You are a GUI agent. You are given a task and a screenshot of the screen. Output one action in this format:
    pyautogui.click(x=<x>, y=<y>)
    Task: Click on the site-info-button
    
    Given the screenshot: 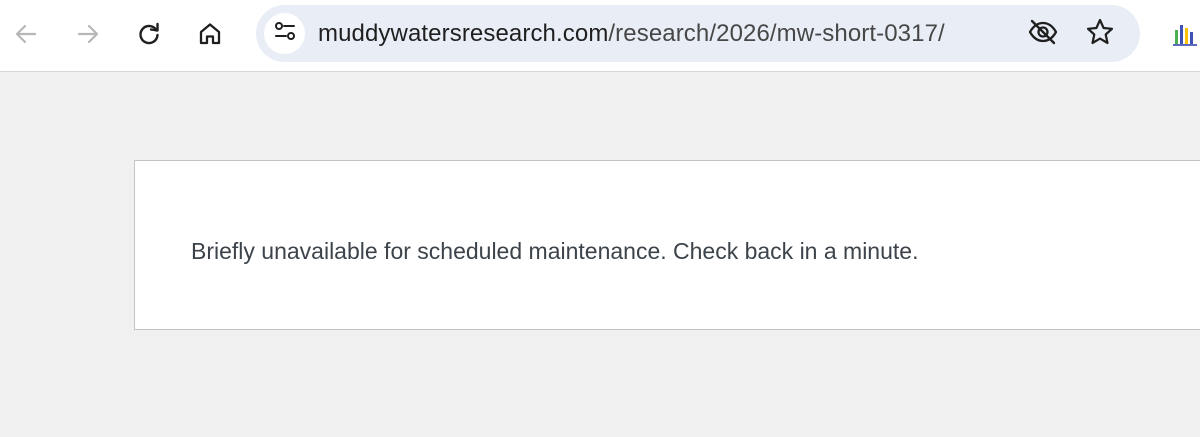 What is the action you would take?
    pyautogui.click(x=284, y=33)
    